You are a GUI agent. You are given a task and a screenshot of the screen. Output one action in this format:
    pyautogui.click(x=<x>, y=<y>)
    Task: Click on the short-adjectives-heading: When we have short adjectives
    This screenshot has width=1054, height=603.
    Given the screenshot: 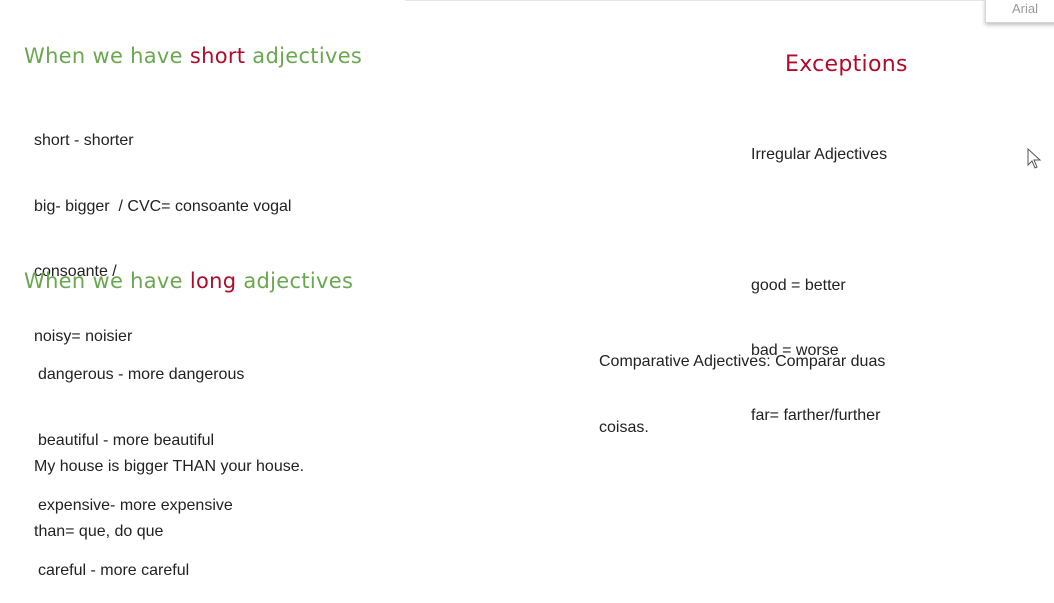 What is the action you would take?
    pyautogui.click(x=193, y=56)
    